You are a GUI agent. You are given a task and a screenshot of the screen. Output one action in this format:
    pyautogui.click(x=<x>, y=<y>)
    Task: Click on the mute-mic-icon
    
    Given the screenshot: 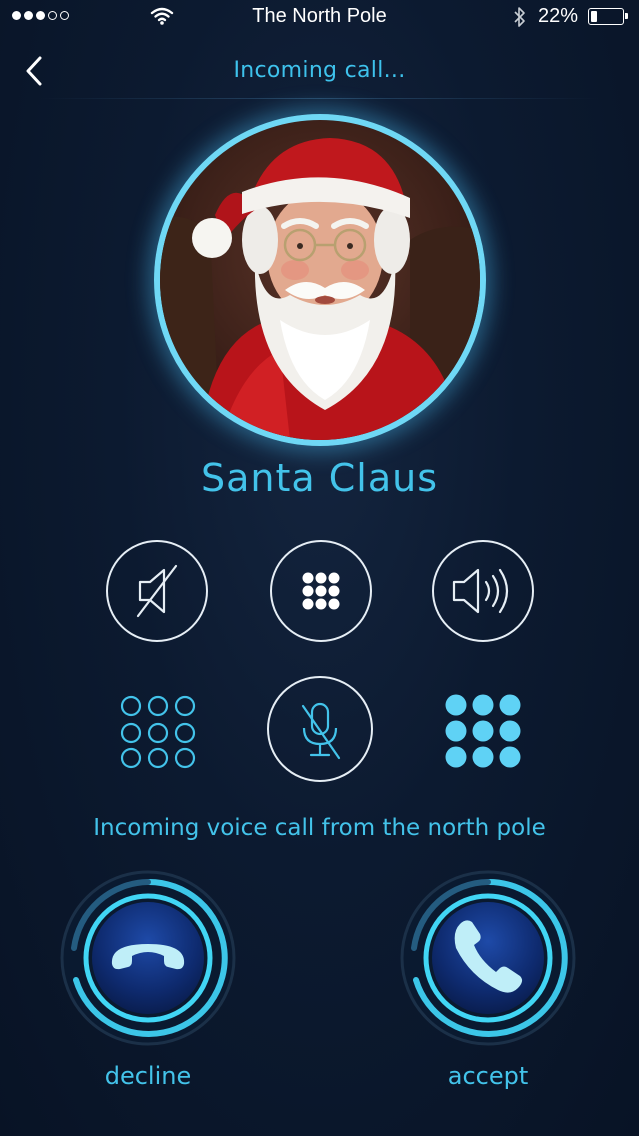 What is the action you would take?
    pyautogui.click(x=321, y=731)
    